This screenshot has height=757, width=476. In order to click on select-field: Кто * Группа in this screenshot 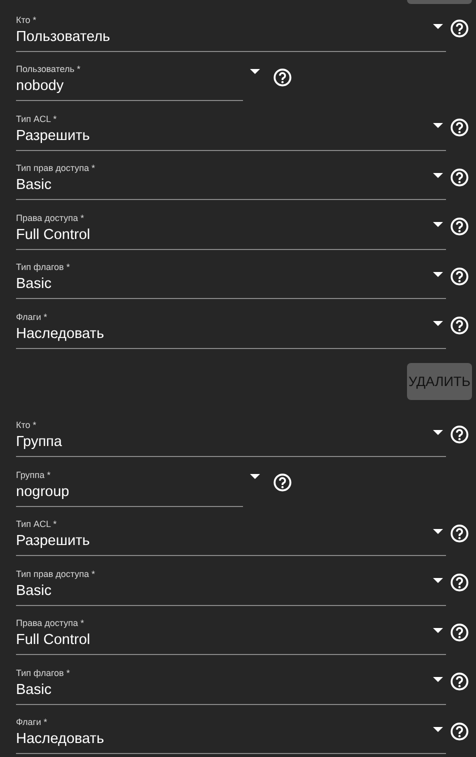, I will do `click(231, 434)`.